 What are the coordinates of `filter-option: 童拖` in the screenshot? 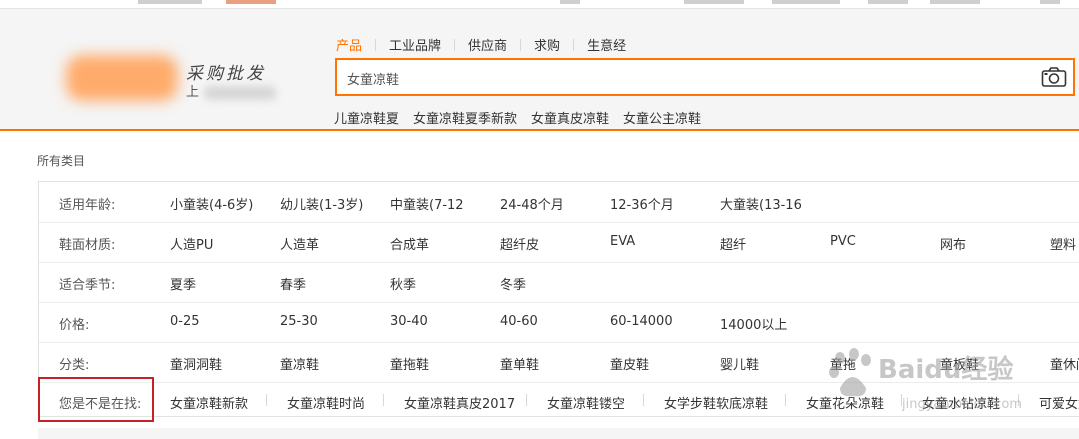 It's located at (843, 363).